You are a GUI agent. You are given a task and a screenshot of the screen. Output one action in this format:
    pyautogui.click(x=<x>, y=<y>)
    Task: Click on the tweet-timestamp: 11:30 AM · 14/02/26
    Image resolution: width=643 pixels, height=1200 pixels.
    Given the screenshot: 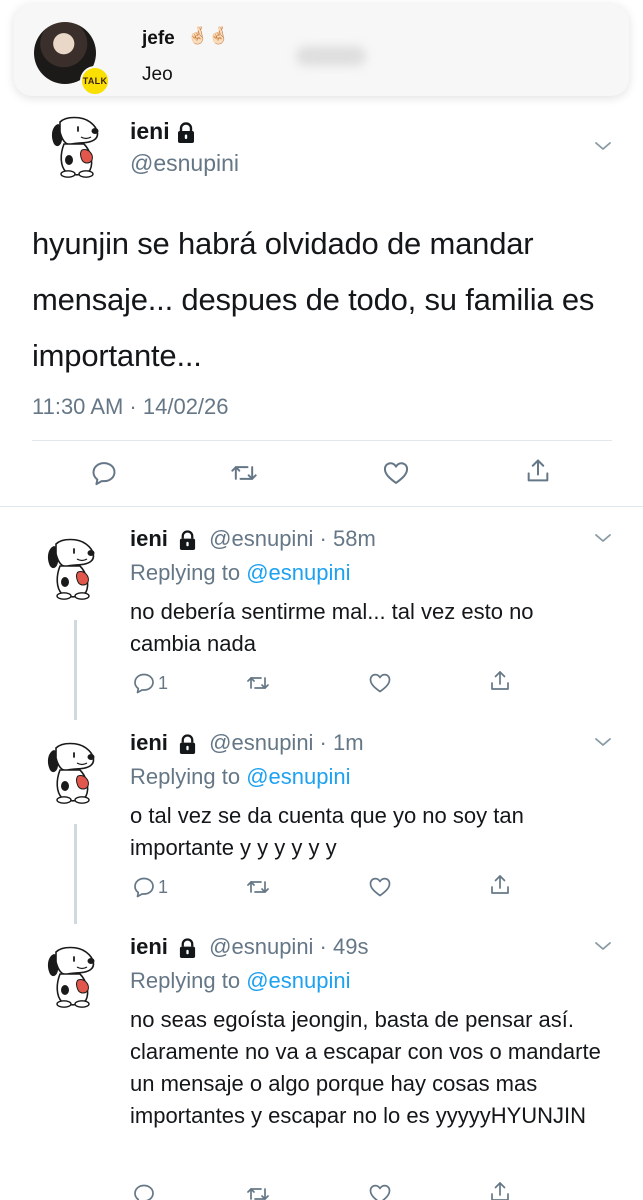 What is the action you would take?
    pyautogui.click(x=130, y=407)
    